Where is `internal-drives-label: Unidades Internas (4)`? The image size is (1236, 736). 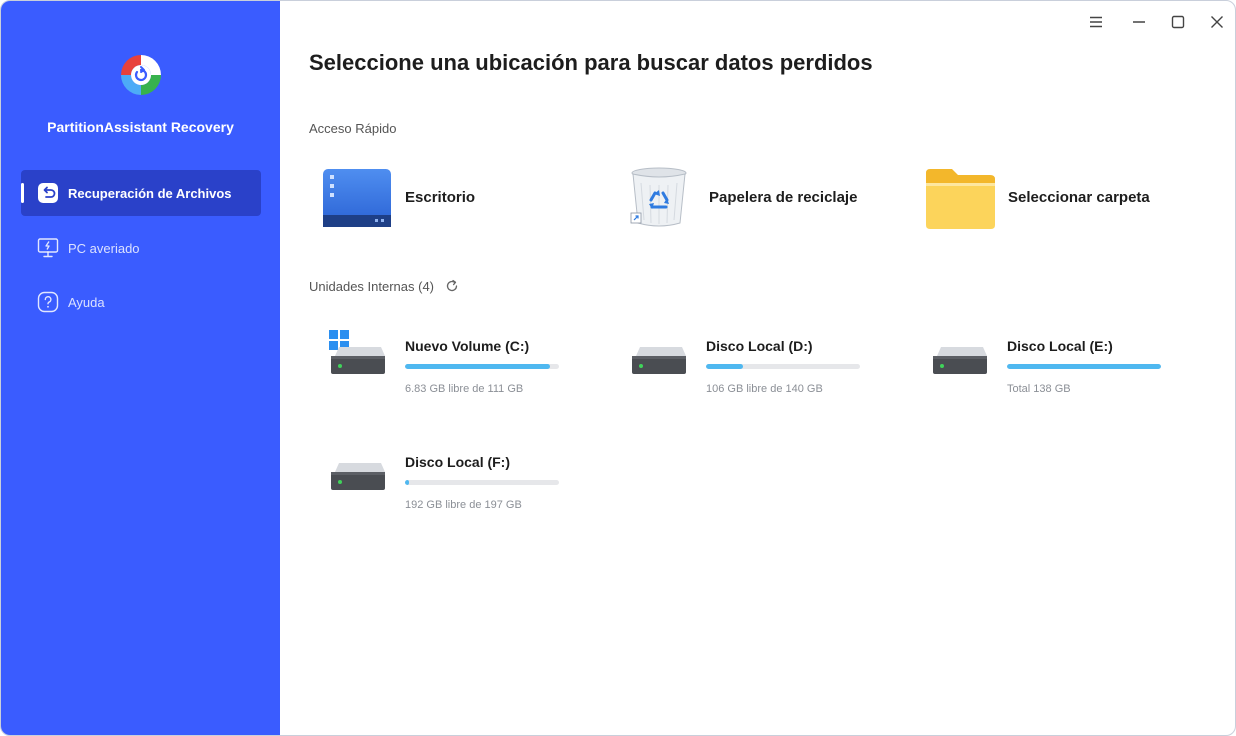 internal-drives-label: Unidades Internas (4) is located at coordinates (372, 286).